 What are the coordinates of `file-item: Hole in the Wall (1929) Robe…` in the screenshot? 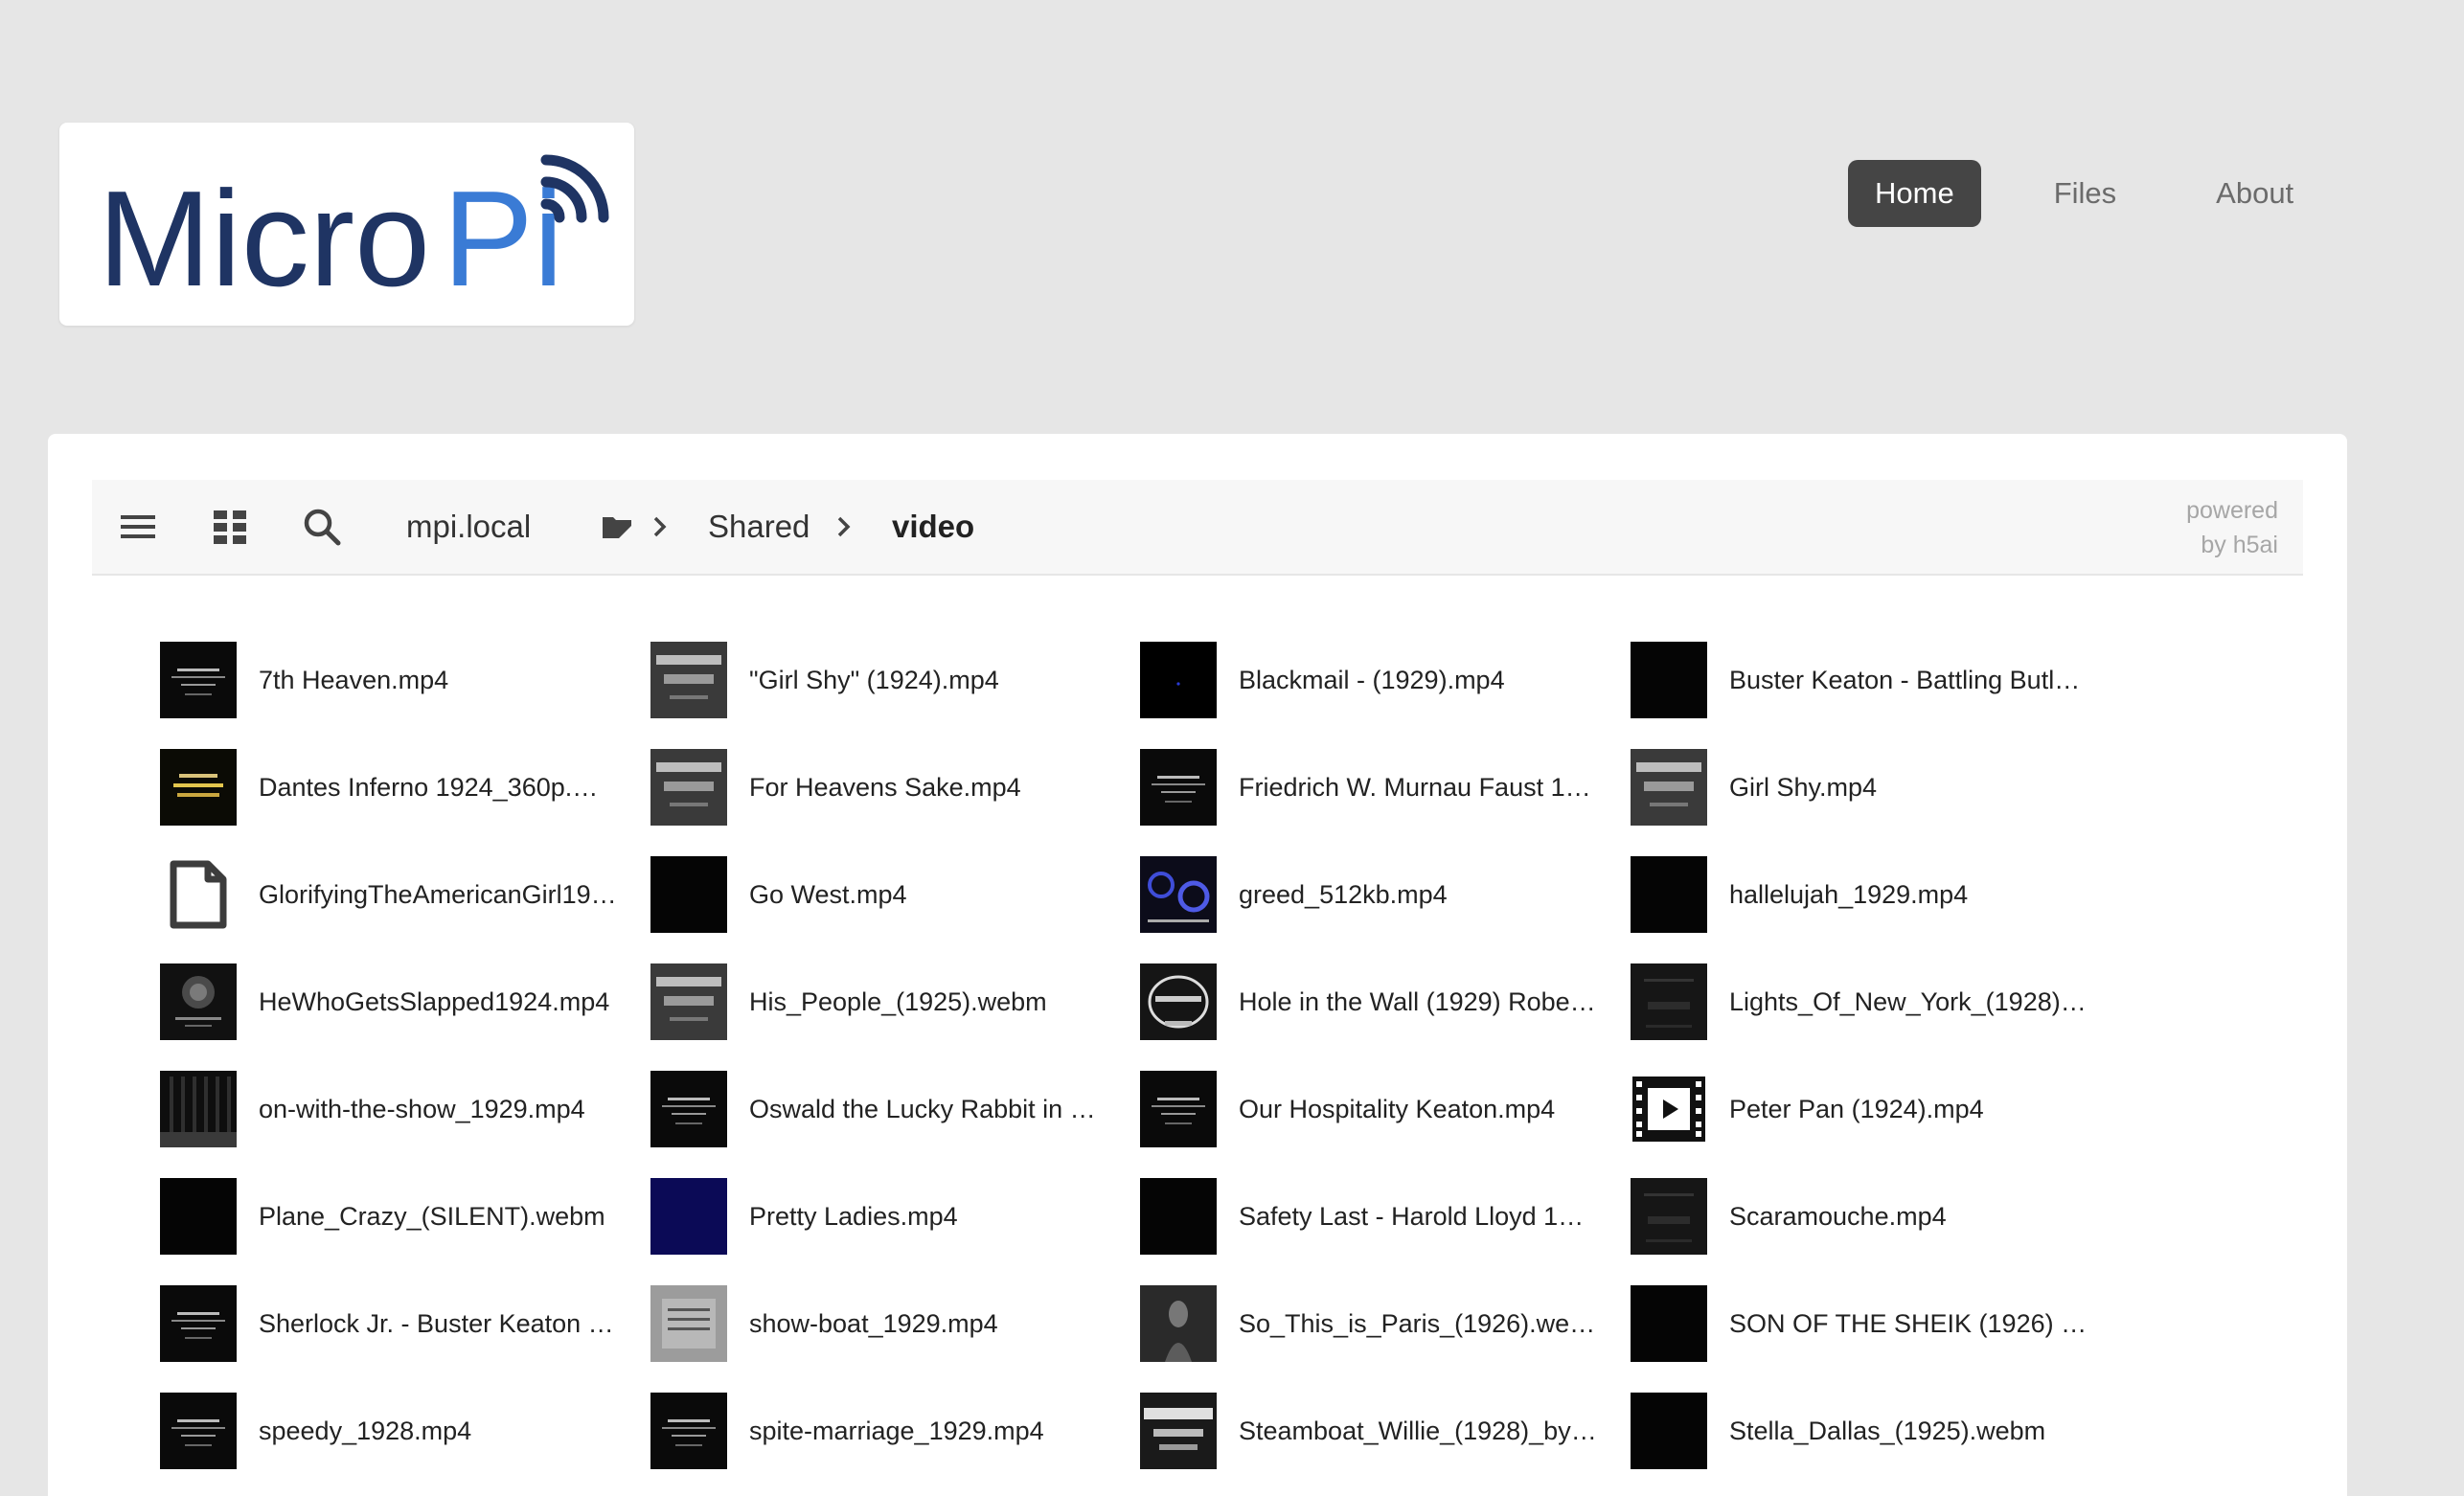 It's located at (1379, 1002).